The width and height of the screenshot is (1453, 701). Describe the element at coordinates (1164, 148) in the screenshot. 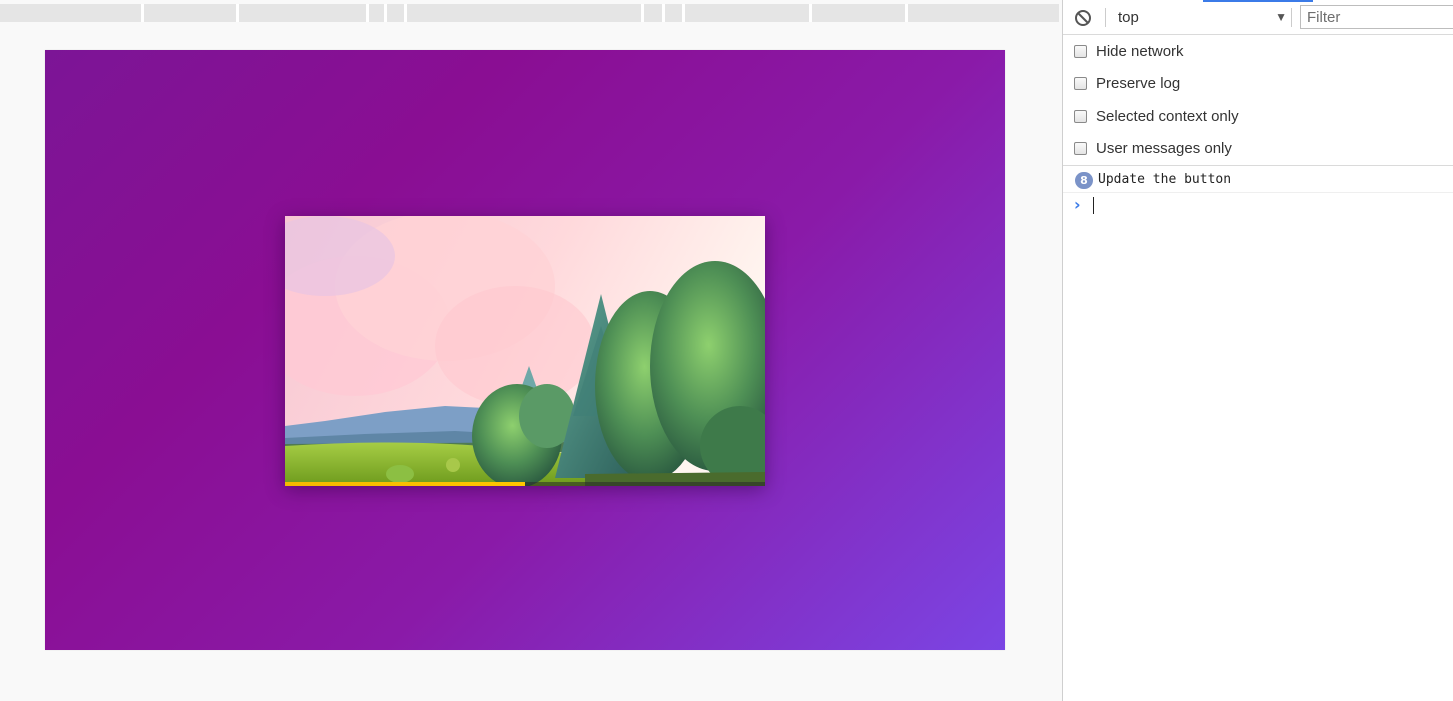

I see `user-messages-only-label: User messages only` at that location.